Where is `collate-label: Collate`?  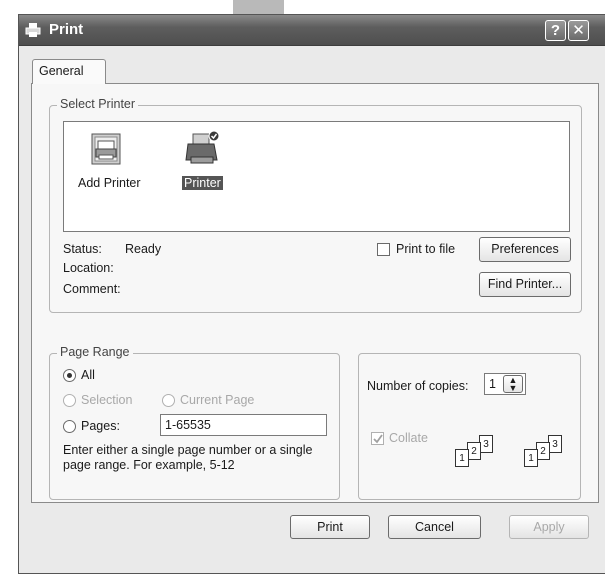
collate-label: Collate is located at coordinates (408, 438).